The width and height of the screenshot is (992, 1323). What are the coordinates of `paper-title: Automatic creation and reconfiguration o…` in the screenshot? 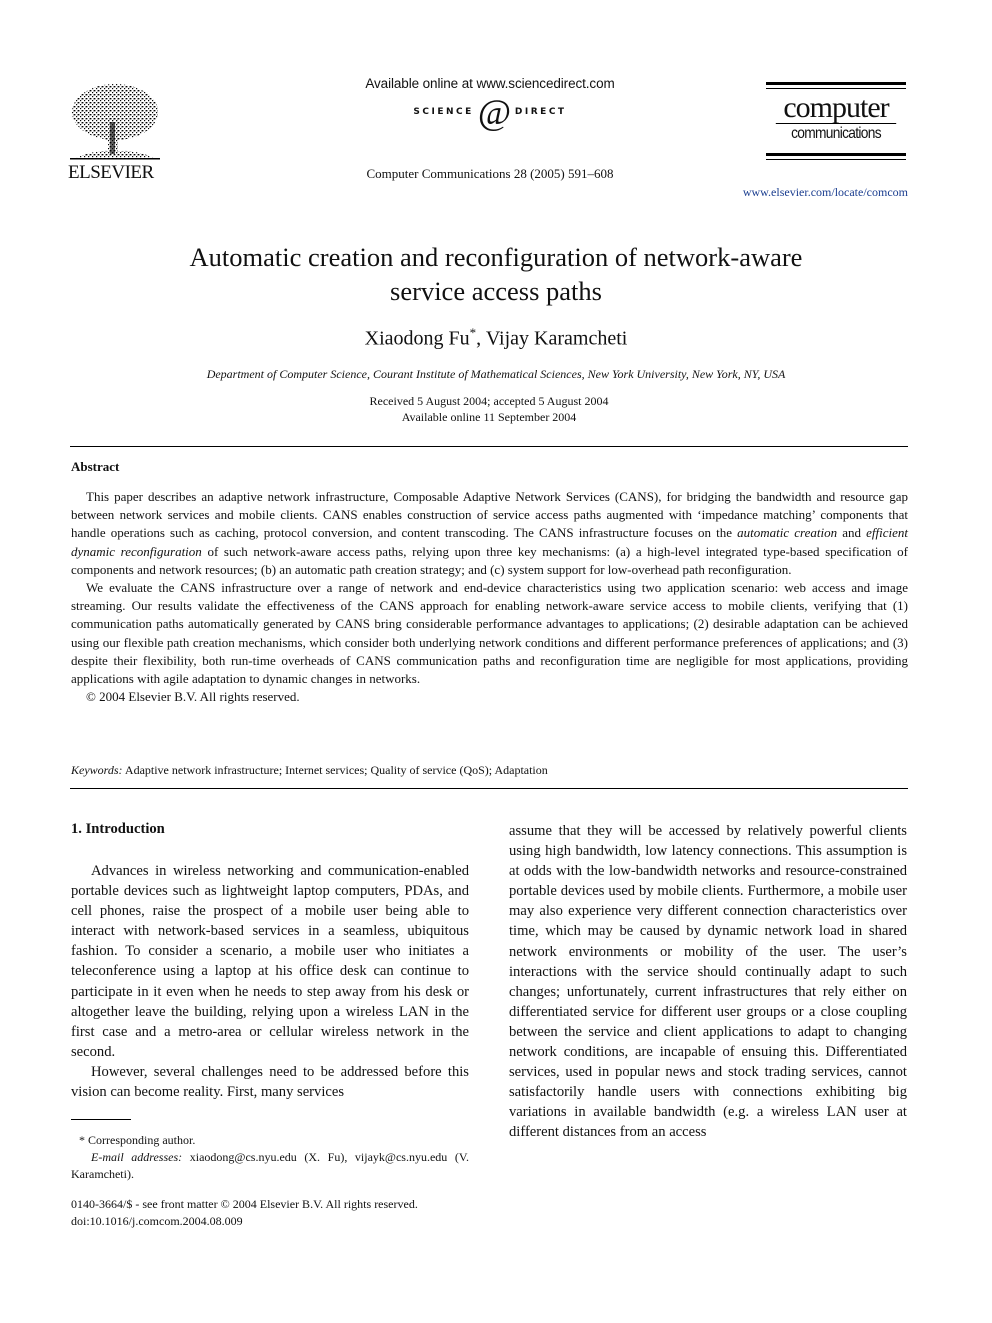 It's located at (496, 274).